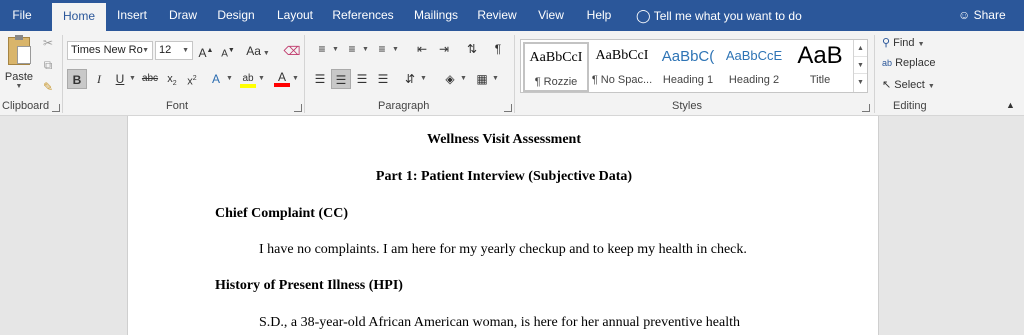  What do you see at coordinates (99, 79) in the screenshot?
I see `italic-button: I` at bounding box center [99, 79].